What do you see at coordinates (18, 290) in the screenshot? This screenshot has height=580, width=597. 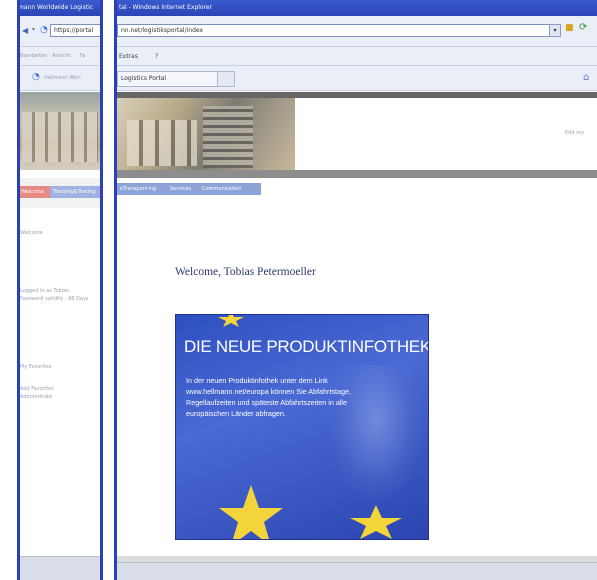 I see `left-frame-border` at bounding box center [18, 290].